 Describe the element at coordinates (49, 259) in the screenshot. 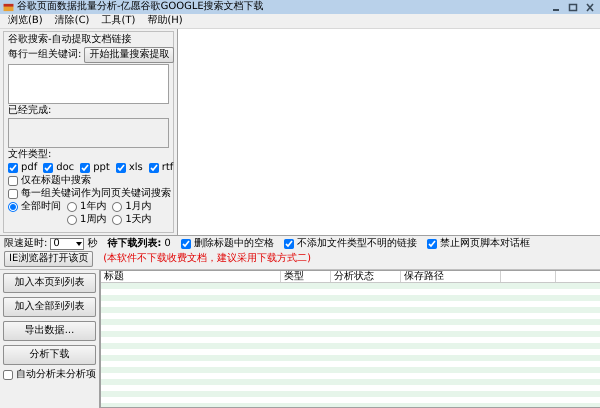

I see `open-in-ie-button: IE浏览器打开该页` at that location.